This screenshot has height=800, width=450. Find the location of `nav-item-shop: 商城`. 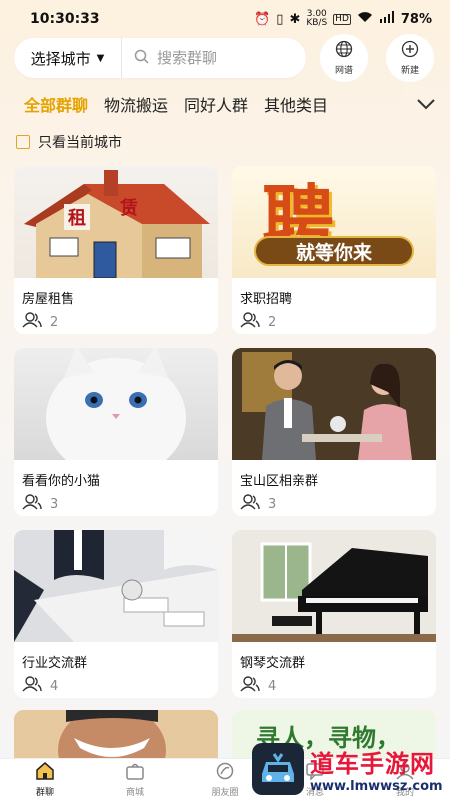

nav-item-shop: 商城 is located at coordinates (135, 780).